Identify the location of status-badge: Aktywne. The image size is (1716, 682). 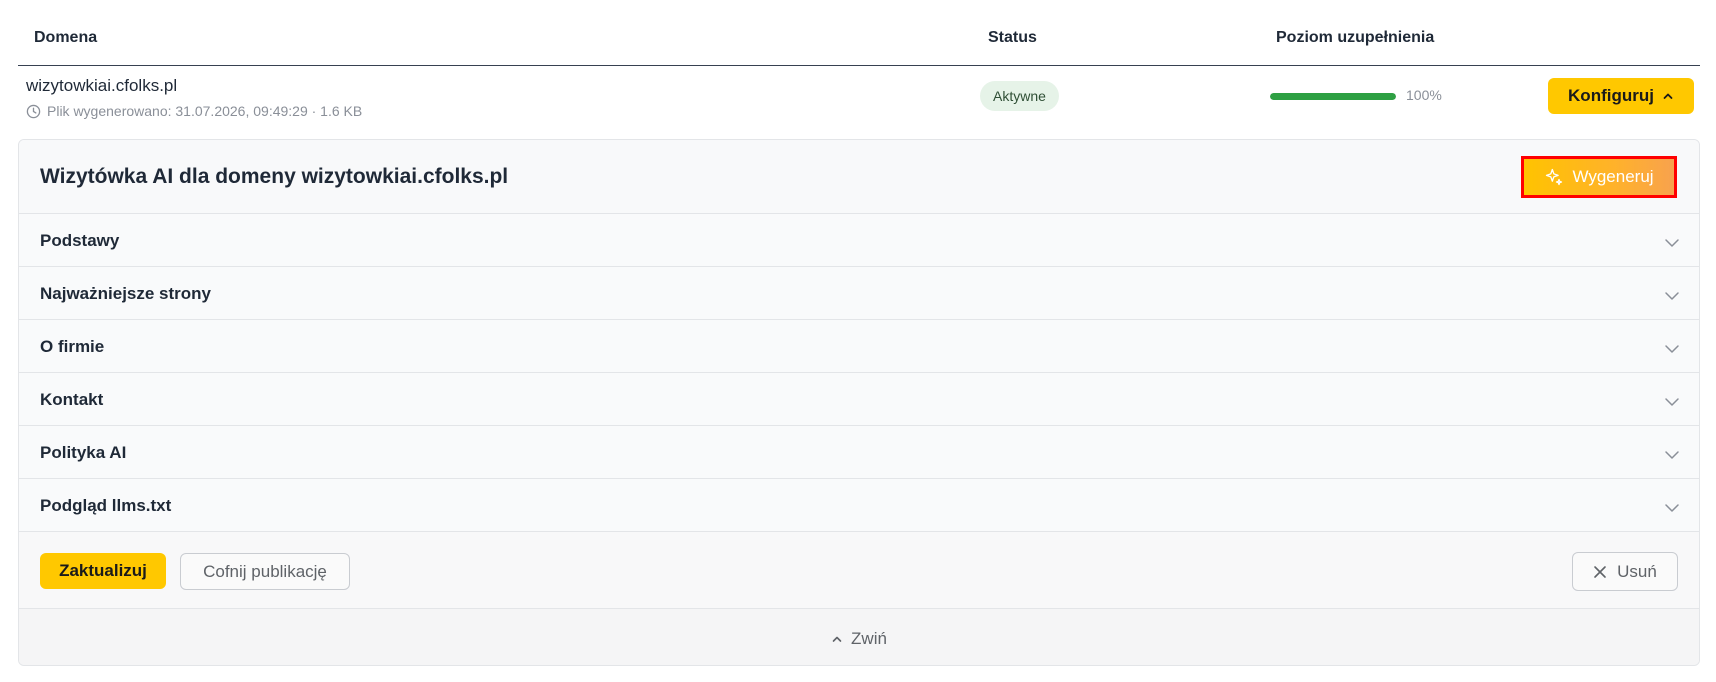
(1019, 96).